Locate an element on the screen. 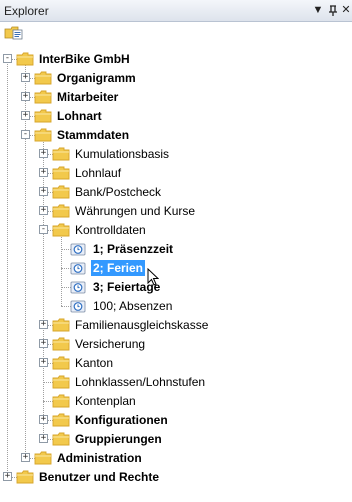 This screenshot has height=502, width=352. tree-node: + Währungen und Kurse is located at coordinates (176, 211).